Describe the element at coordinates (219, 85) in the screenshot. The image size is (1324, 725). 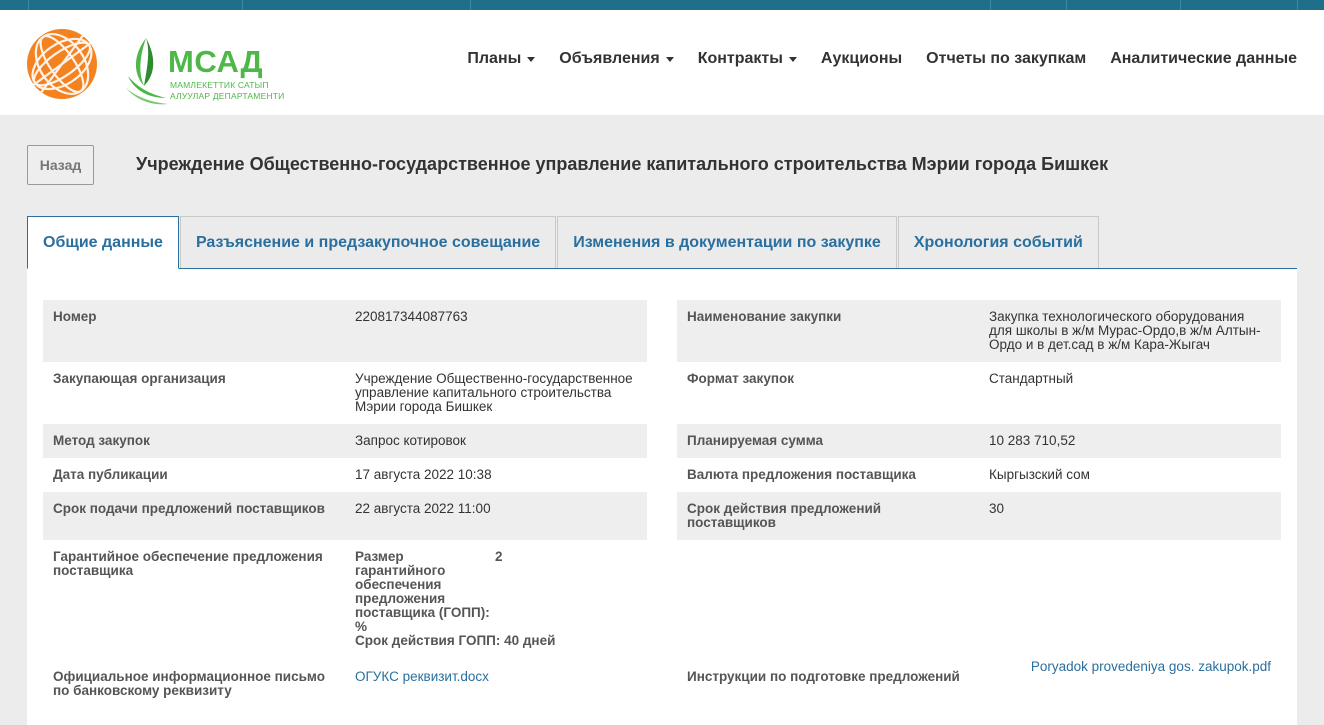
I see `msad-subtitle-line1: МАМЛЕКЕТТИК САТЫП` at that location.